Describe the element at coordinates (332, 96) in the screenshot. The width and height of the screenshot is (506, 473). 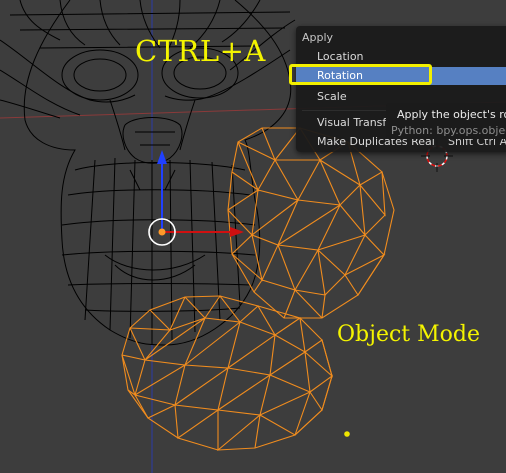
I see `menu-item-label: Scale` at that location.